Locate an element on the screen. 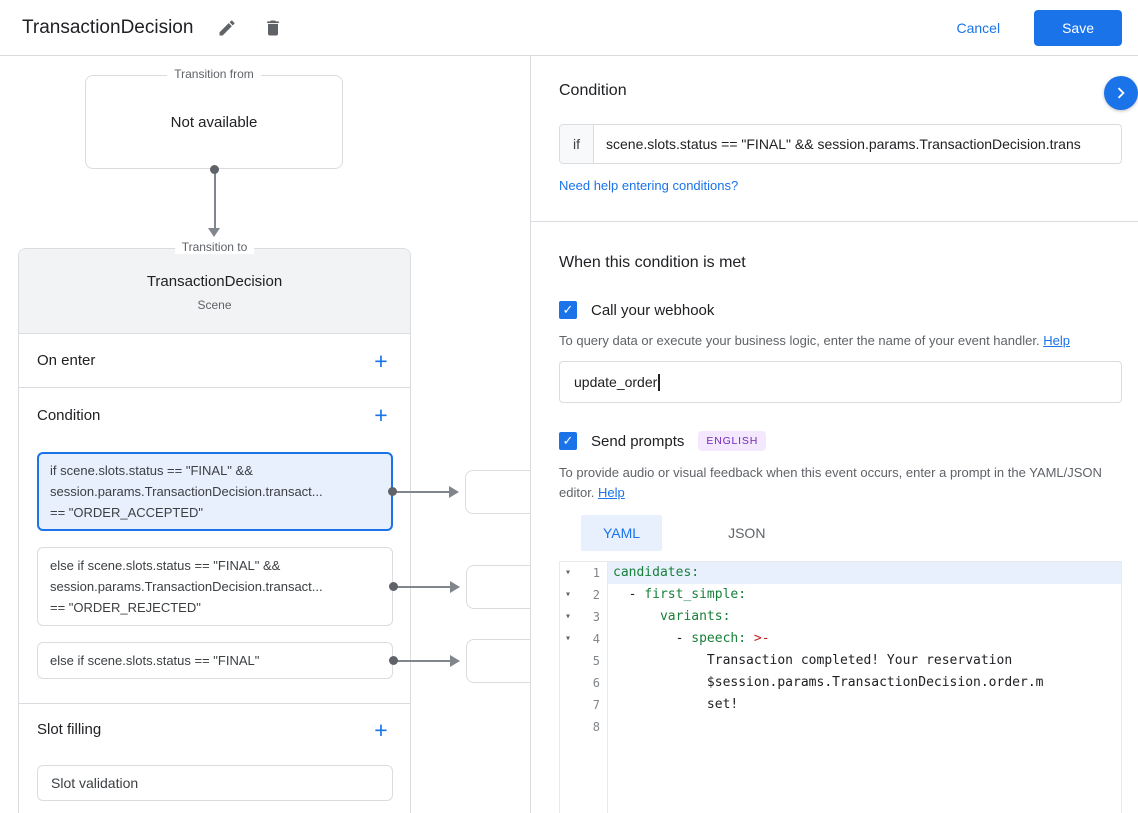  condition-card-final: else if scene.slots.status == "FINAL" is located at coordinates (283, 660).